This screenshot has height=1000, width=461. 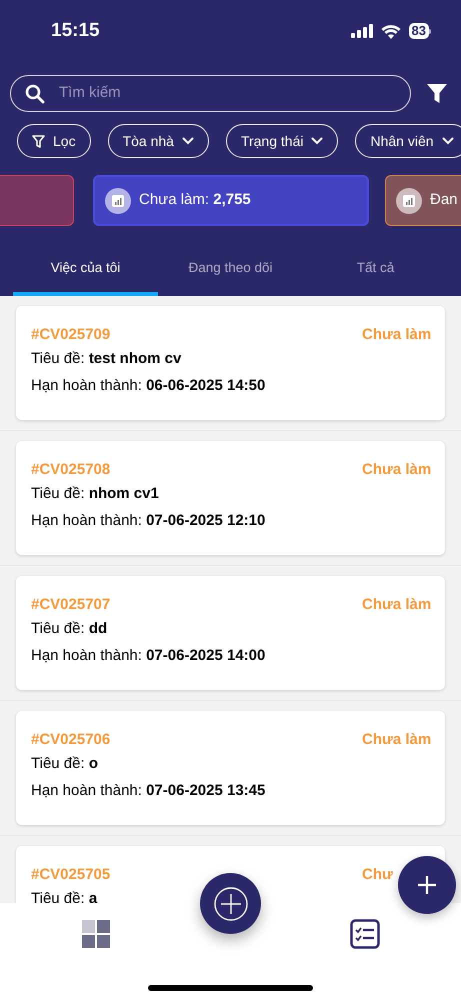 I want to click on signal-icon, so click(x=361, y=31).